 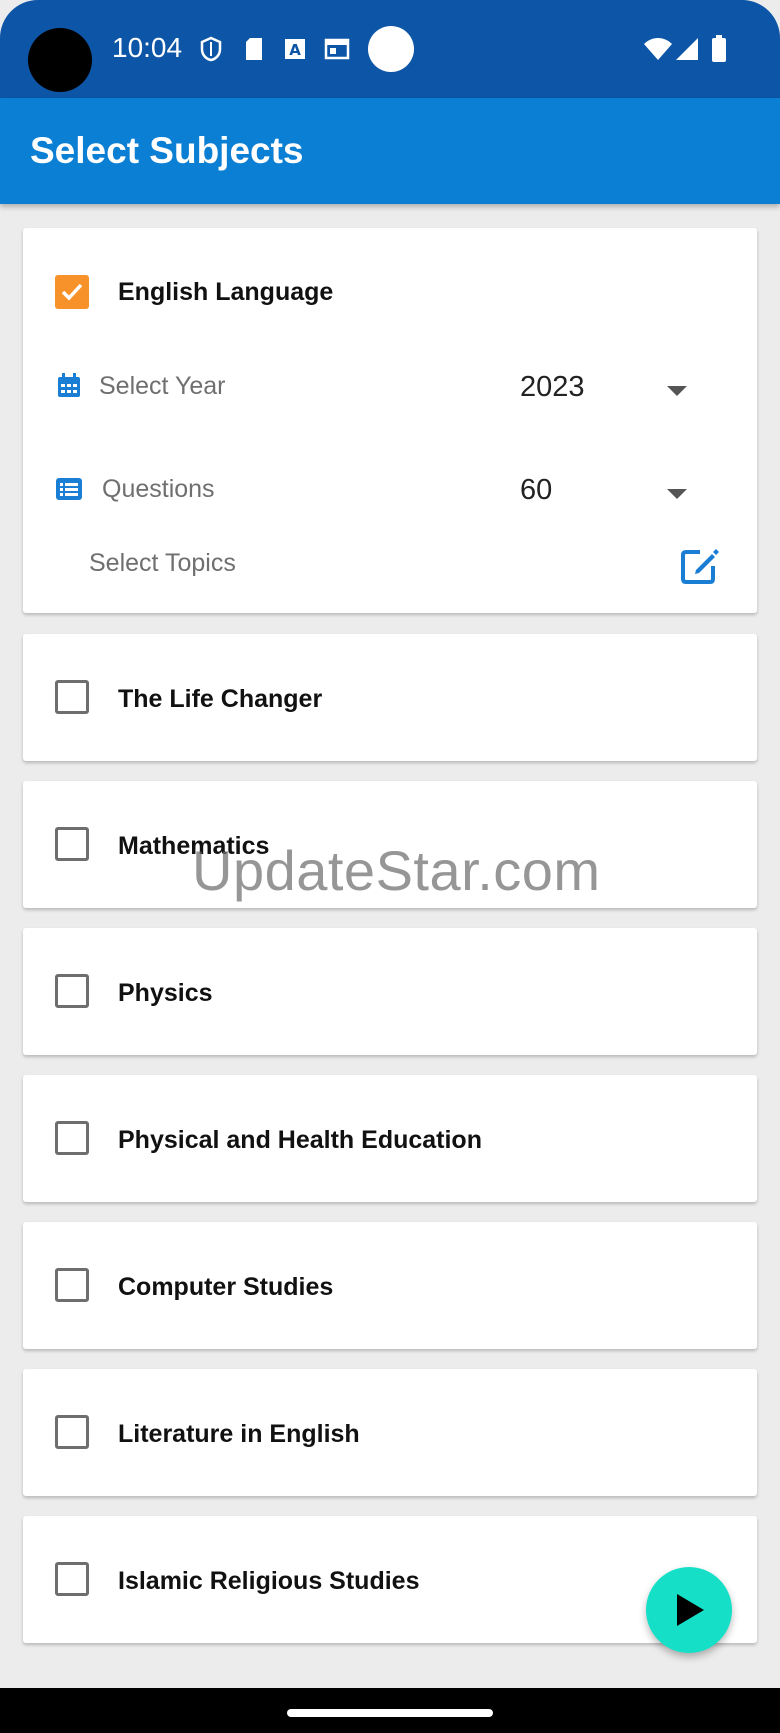 I want to click on subject-card: Physical and Health Education, so click(x=390, y=1138).